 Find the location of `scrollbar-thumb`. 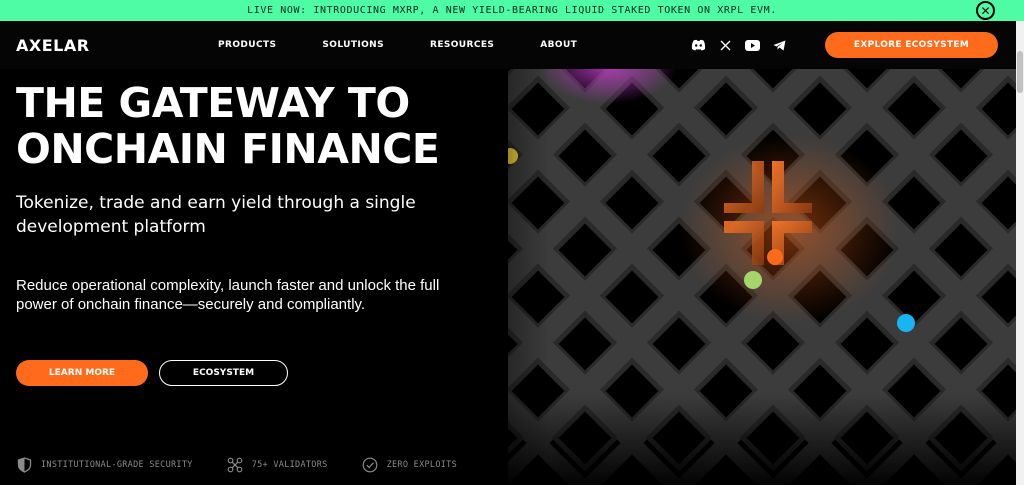

scrollbar-thumb is located at coordinates (1020, 72).